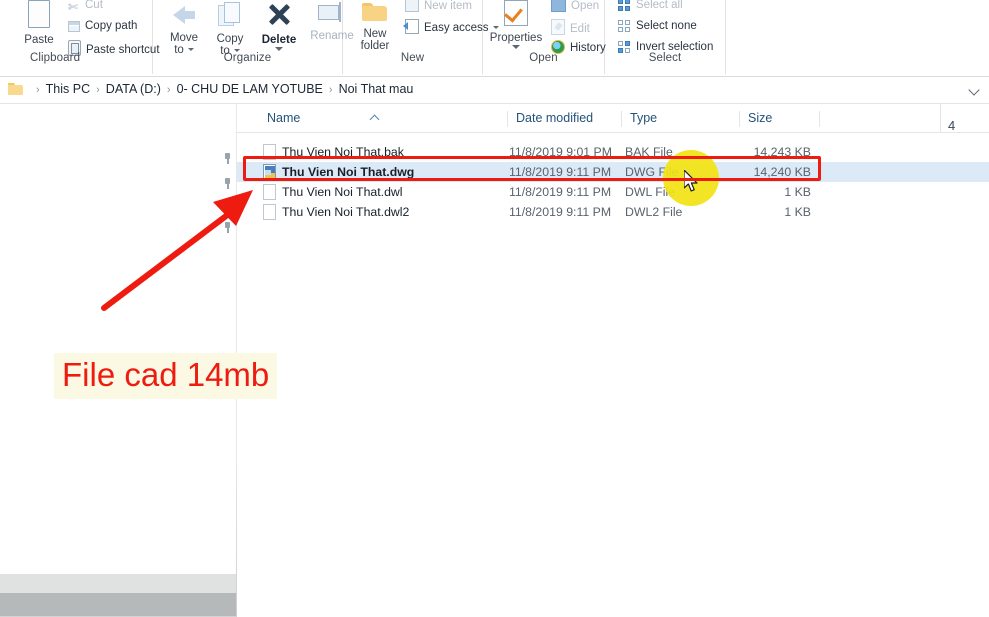 This screenshot has width=989, height=617. What do you see at coordinates (412, 58) in the screenshot?
I see `ribbon-group-label-new: New` at bounding box center [412, 58].